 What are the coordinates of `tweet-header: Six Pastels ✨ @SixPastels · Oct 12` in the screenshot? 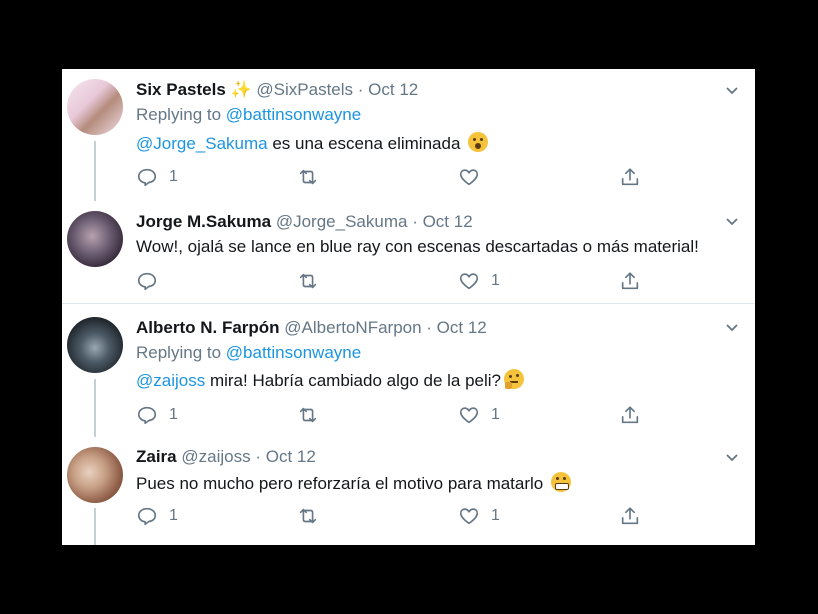 It's located at (277, 90).